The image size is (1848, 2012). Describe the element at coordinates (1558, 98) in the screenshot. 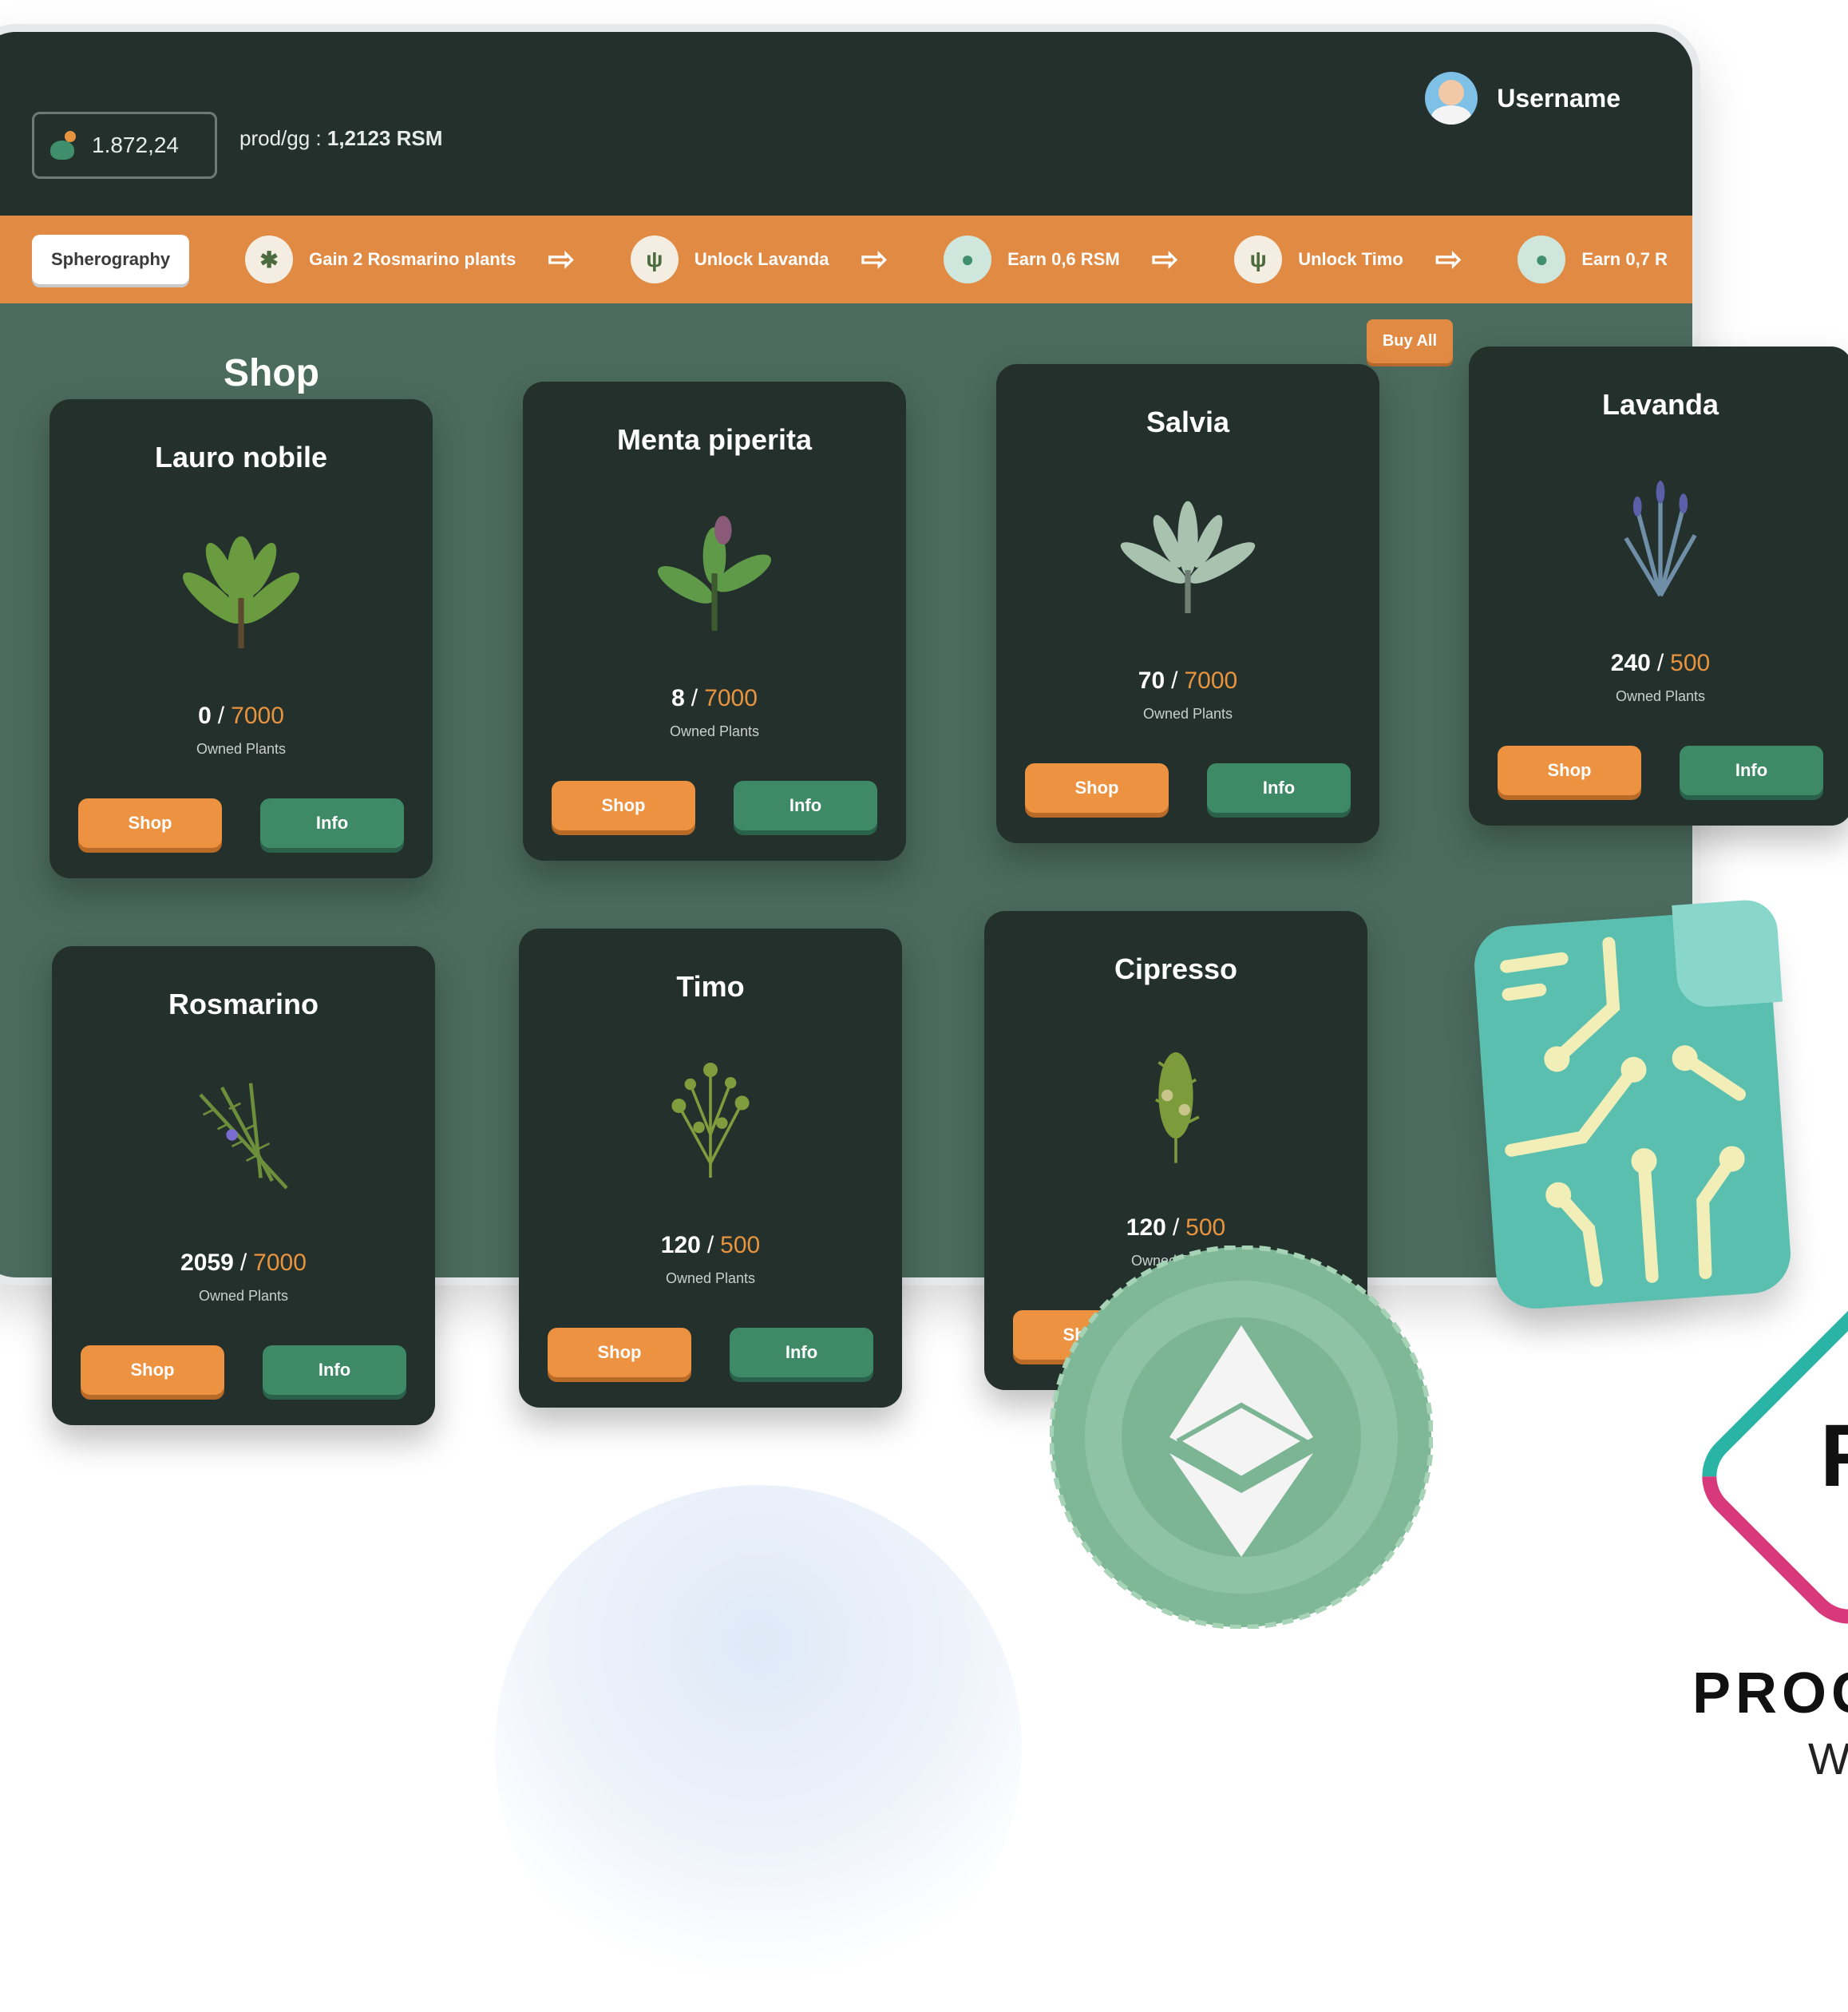

I see `username: Username` at that location.